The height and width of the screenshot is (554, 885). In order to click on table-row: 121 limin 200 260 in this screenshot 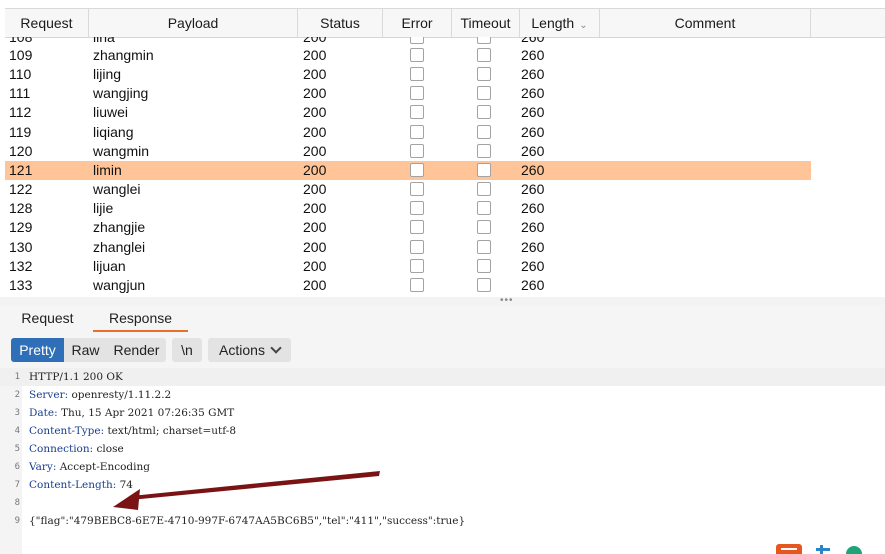, I will do `click(408, 170)`.